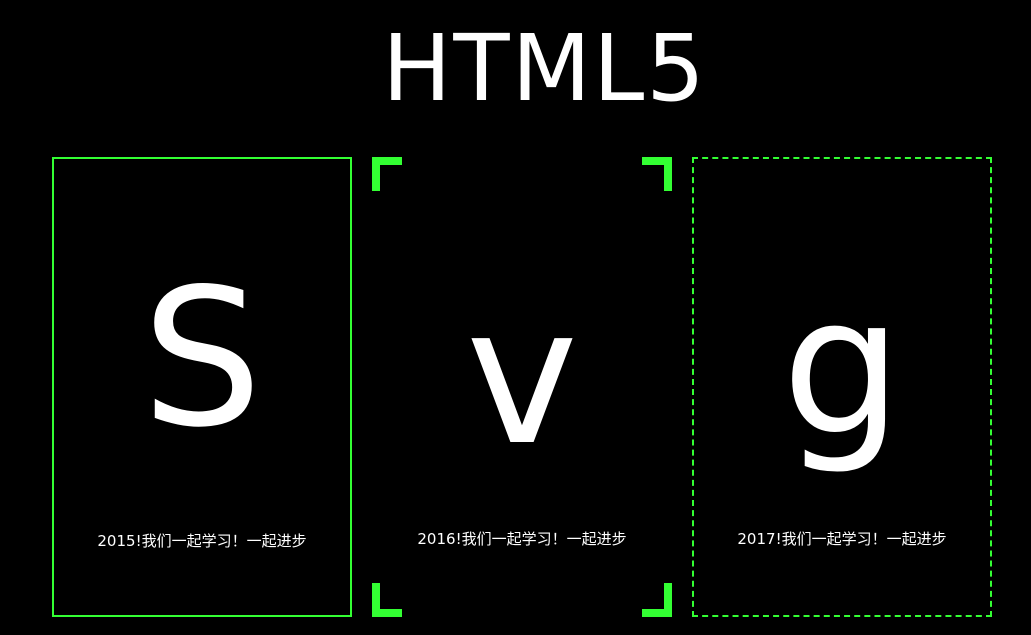 The height and width of the screenshot is (635, 1031). I want to click on corner-bracket-bottom-left, so click(387, 600).